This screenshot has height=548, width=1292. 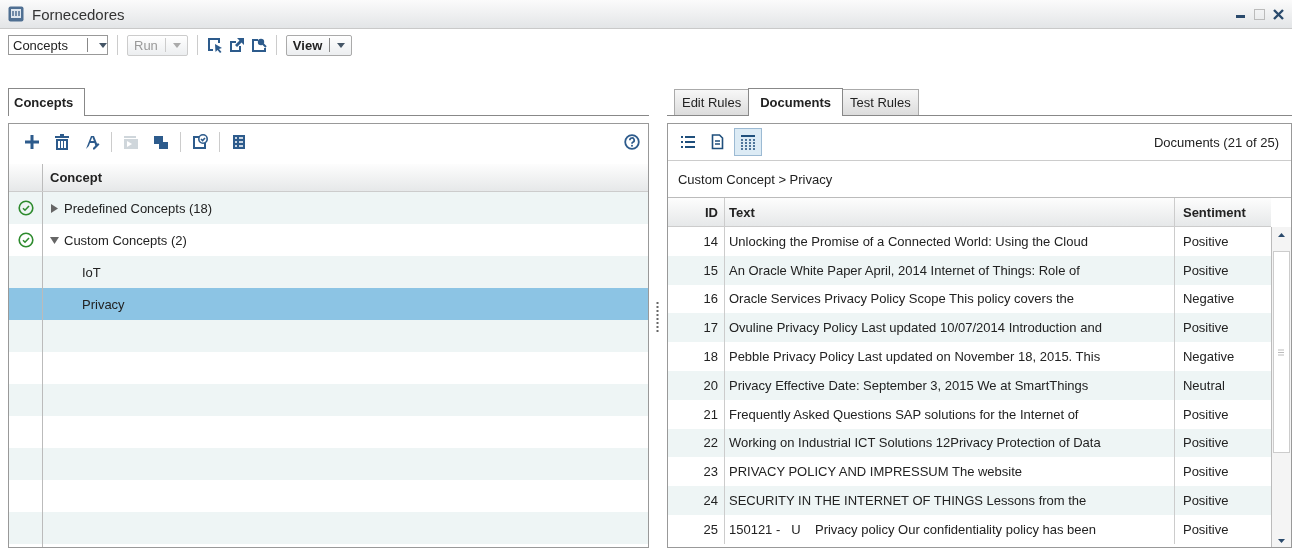 What do you see at coordinates (949, 212) in the screenshot?
I see `column-header: Text` at bounding box center [949, 212].